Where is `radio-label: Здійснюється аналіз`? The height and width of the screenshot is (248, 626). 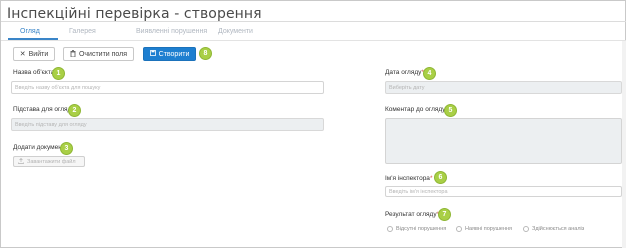 radio-label: Здійснюється аналіз is located at coordinates (558, 229).